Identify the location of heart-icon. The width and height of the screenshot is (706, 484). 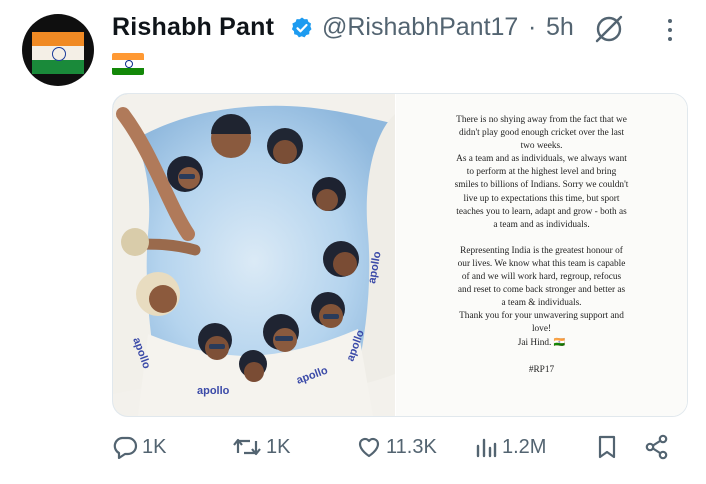
(369, 447).